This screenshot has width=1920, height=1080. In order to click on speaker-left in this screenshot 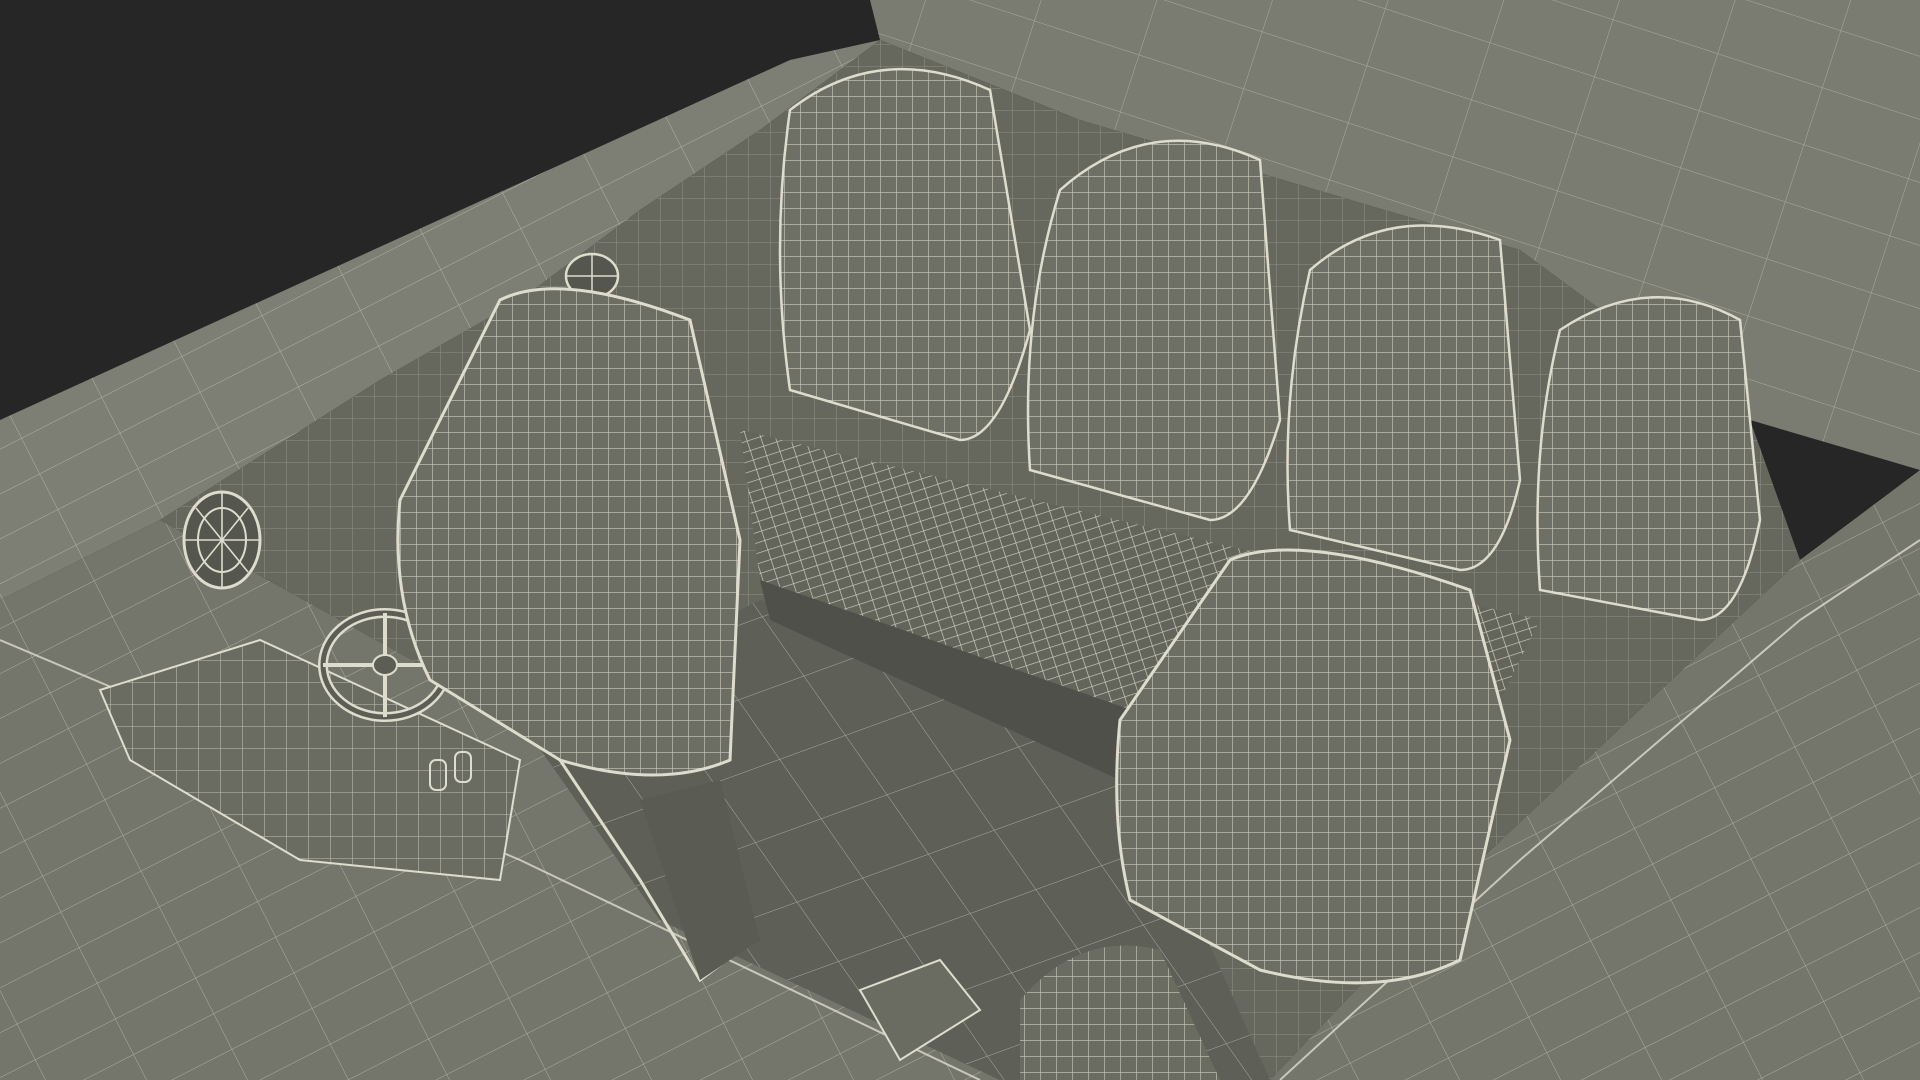, I will do `click(222, 540)`.